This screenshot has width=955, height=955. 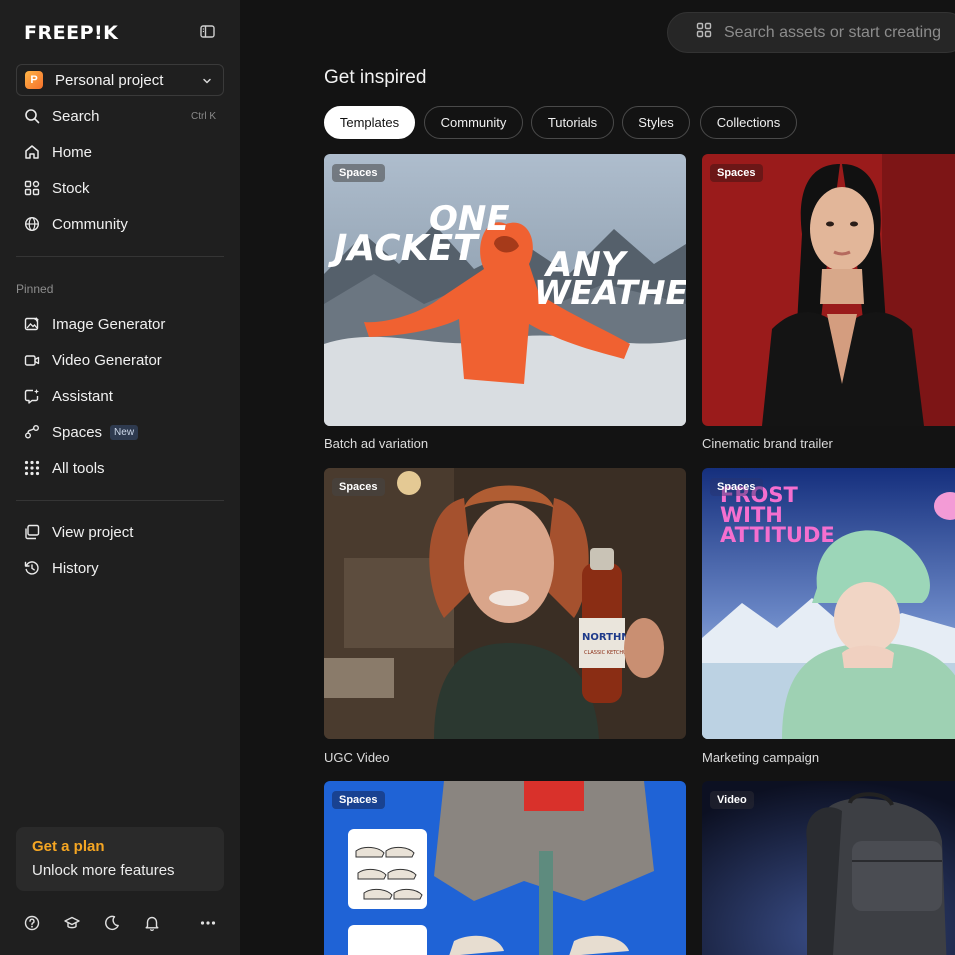 I want to click on card-title: UGC Video, so click(x=357, y=757).